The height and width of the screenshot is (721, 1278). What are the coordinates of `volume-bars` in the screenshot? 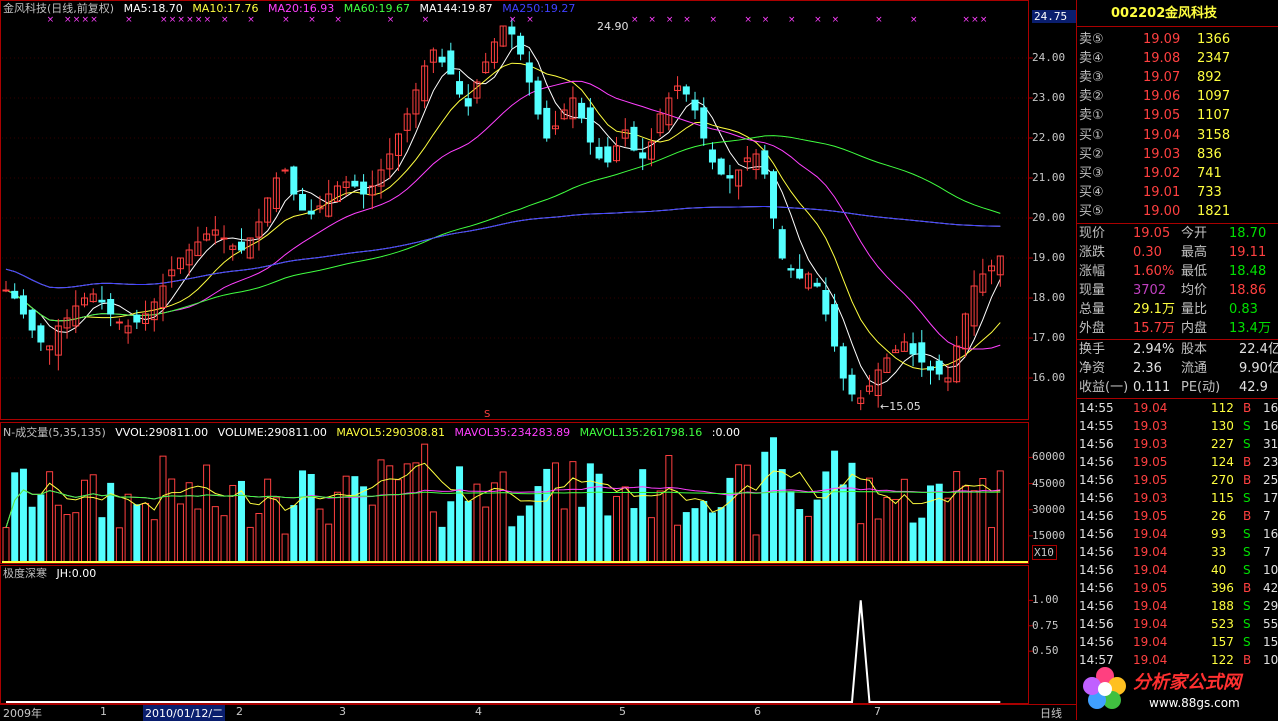 It's located at (503, 500).